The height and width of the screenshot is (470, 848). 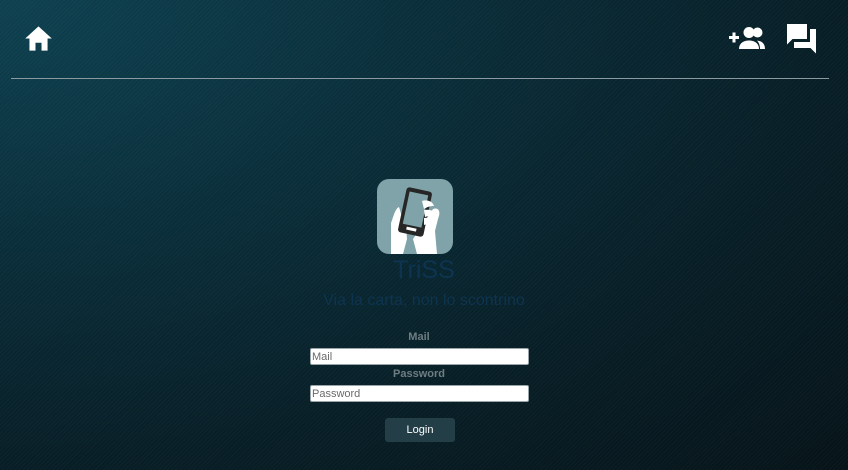 I want to click on app-tagline: Via la carta, non lo scontrino, so click(x=424, y=300).